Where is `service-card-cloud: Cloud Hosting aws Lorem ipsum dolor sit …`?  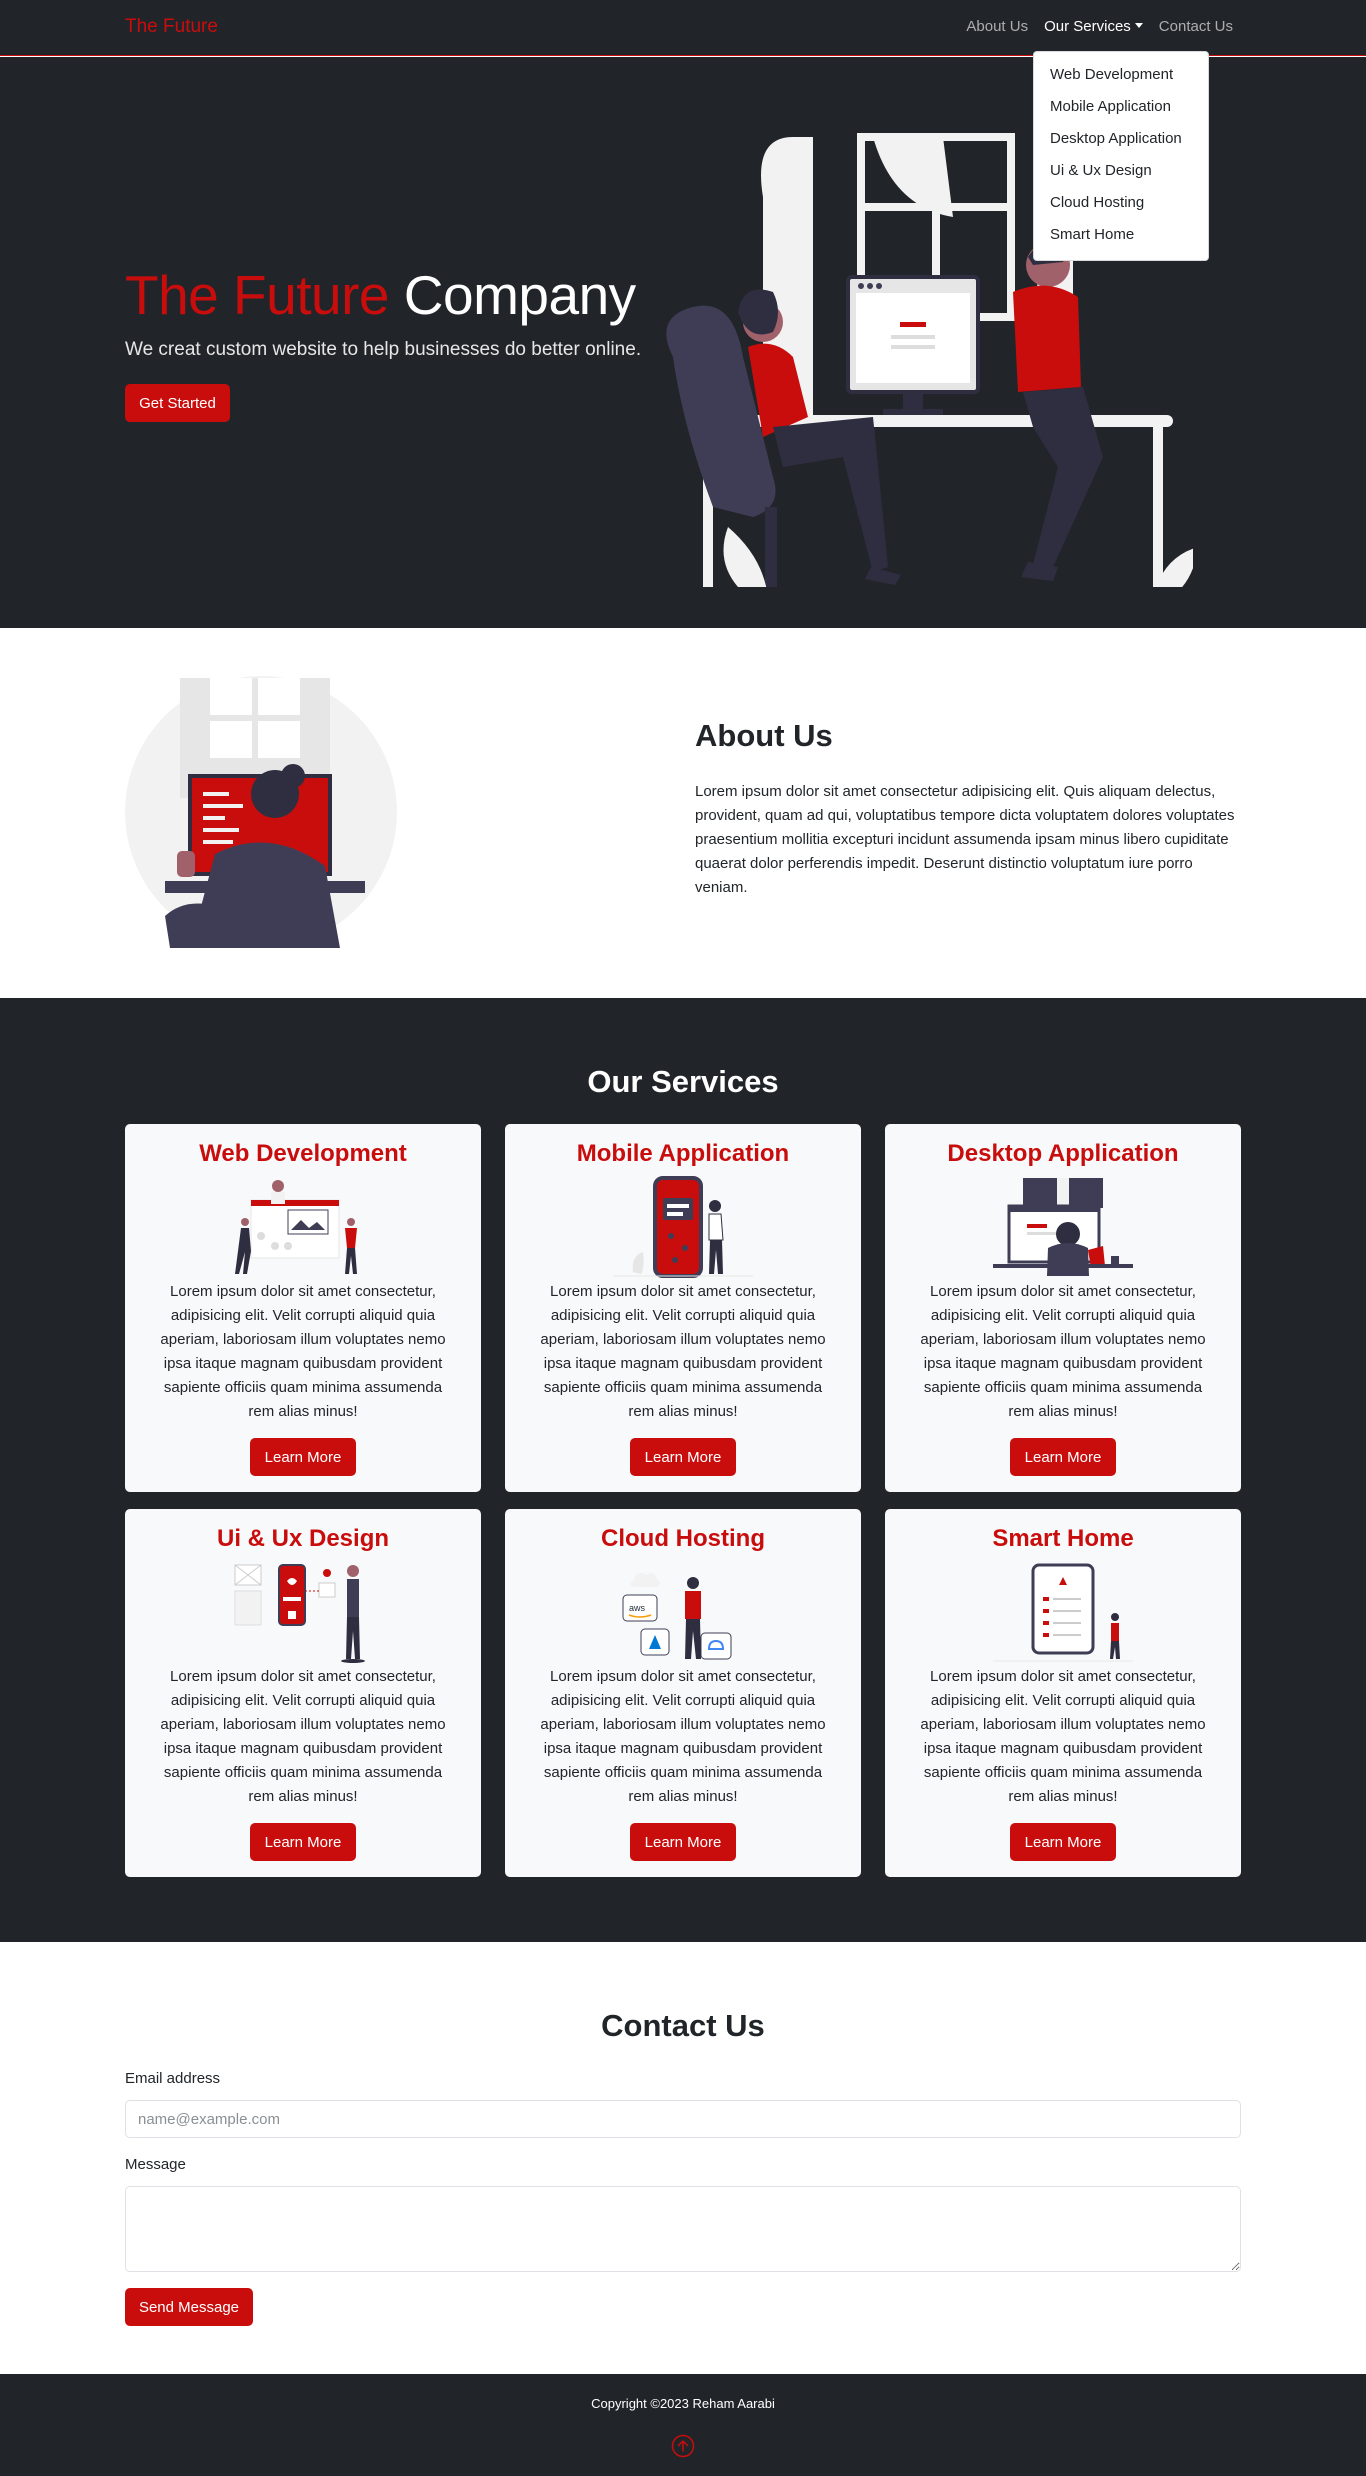 service-card-cloud: Cloud Hosting aws Lorem ipsum dolor sit … is located at coordinates (683, 1693).